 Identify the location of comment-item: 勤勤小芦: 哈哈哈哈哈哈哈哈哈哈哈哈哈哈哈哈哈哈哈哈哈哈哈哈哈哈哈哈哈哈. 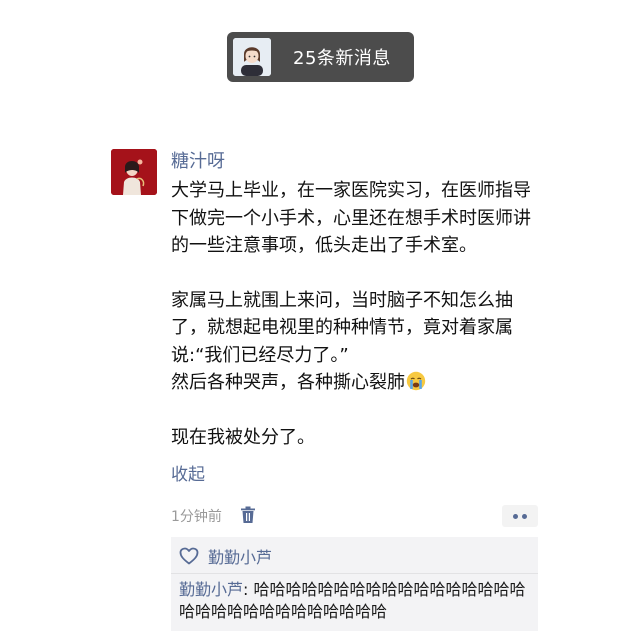
(354, 601).